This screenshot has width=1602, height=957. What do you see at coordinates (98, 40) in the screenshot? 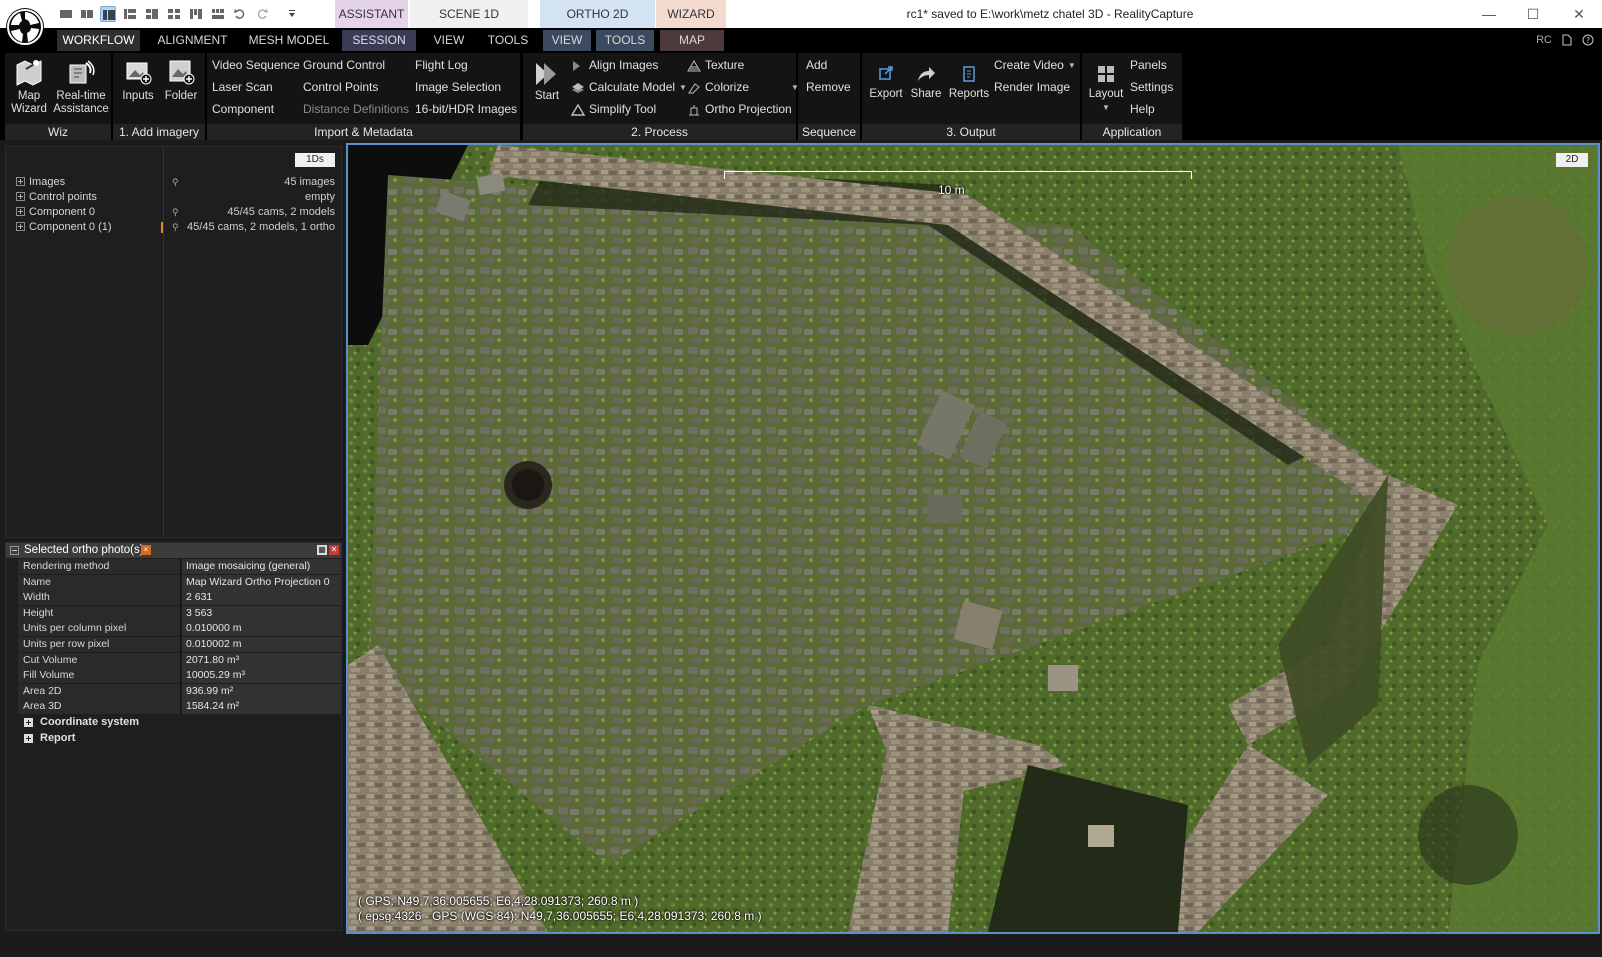
I see `tab-workflow: WORKFLOW` at bounding box center [98, 40].